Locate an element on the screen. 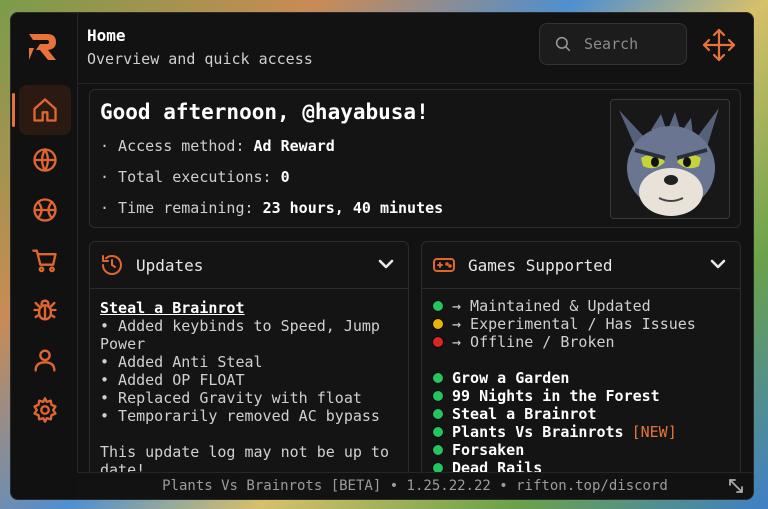 Image resolution: width=768 pixels, height=509 pixels. bug-icon is located at coordinates (45, 310).